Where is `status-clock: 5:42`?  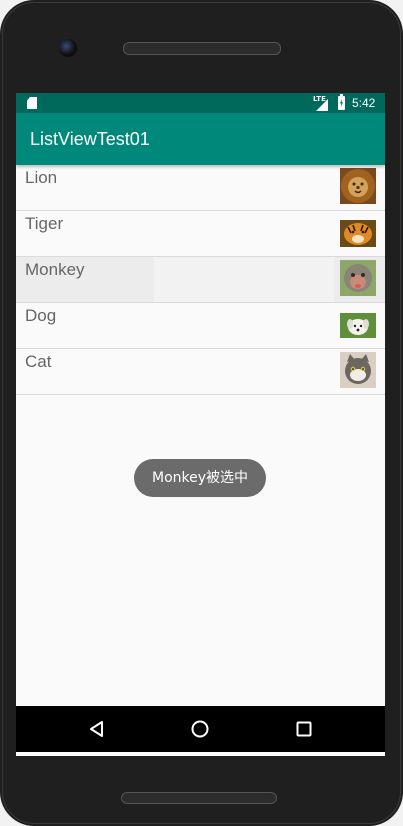 status-clock: 5:42 is located at coordinates (364, 103).